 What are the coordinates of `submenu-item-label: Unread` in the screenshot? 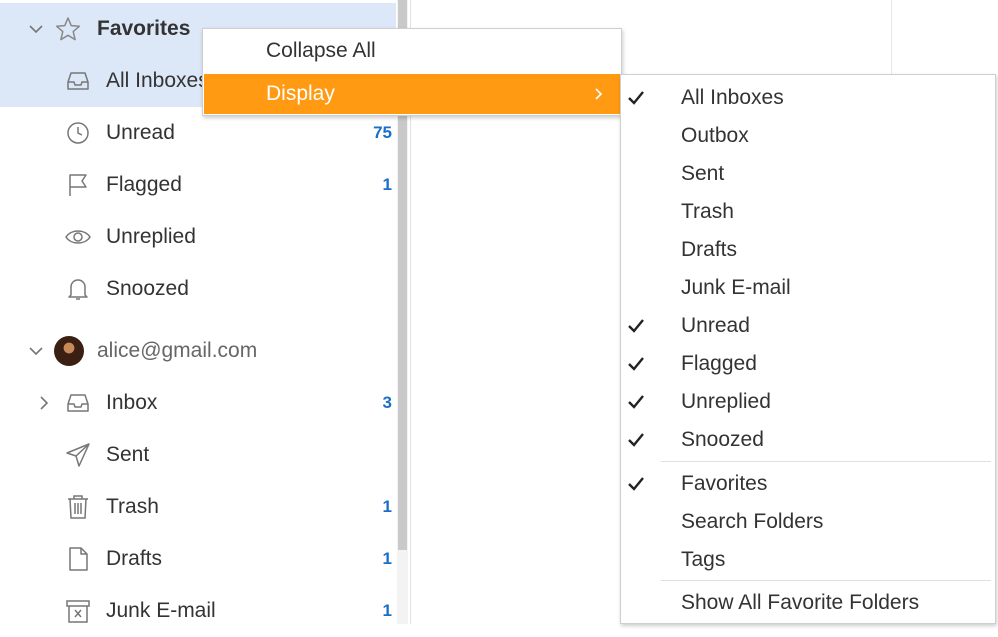 It's located at (715, 325).